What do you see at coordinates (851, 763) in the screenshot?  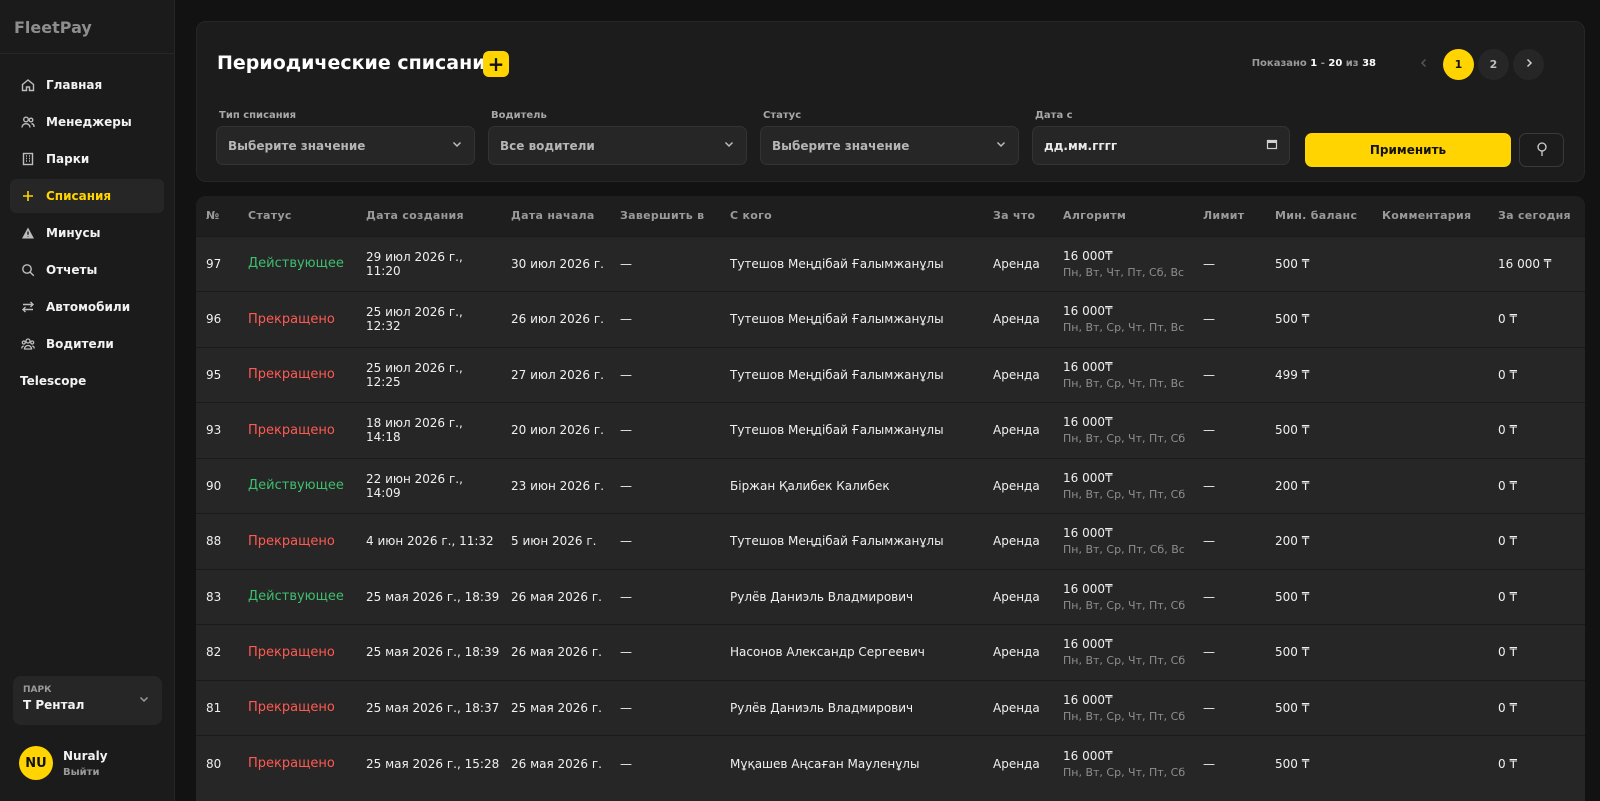 I see `cell-from: Мұқашев Аңсаған Мауленұлы` at bounding box center [851, 763].